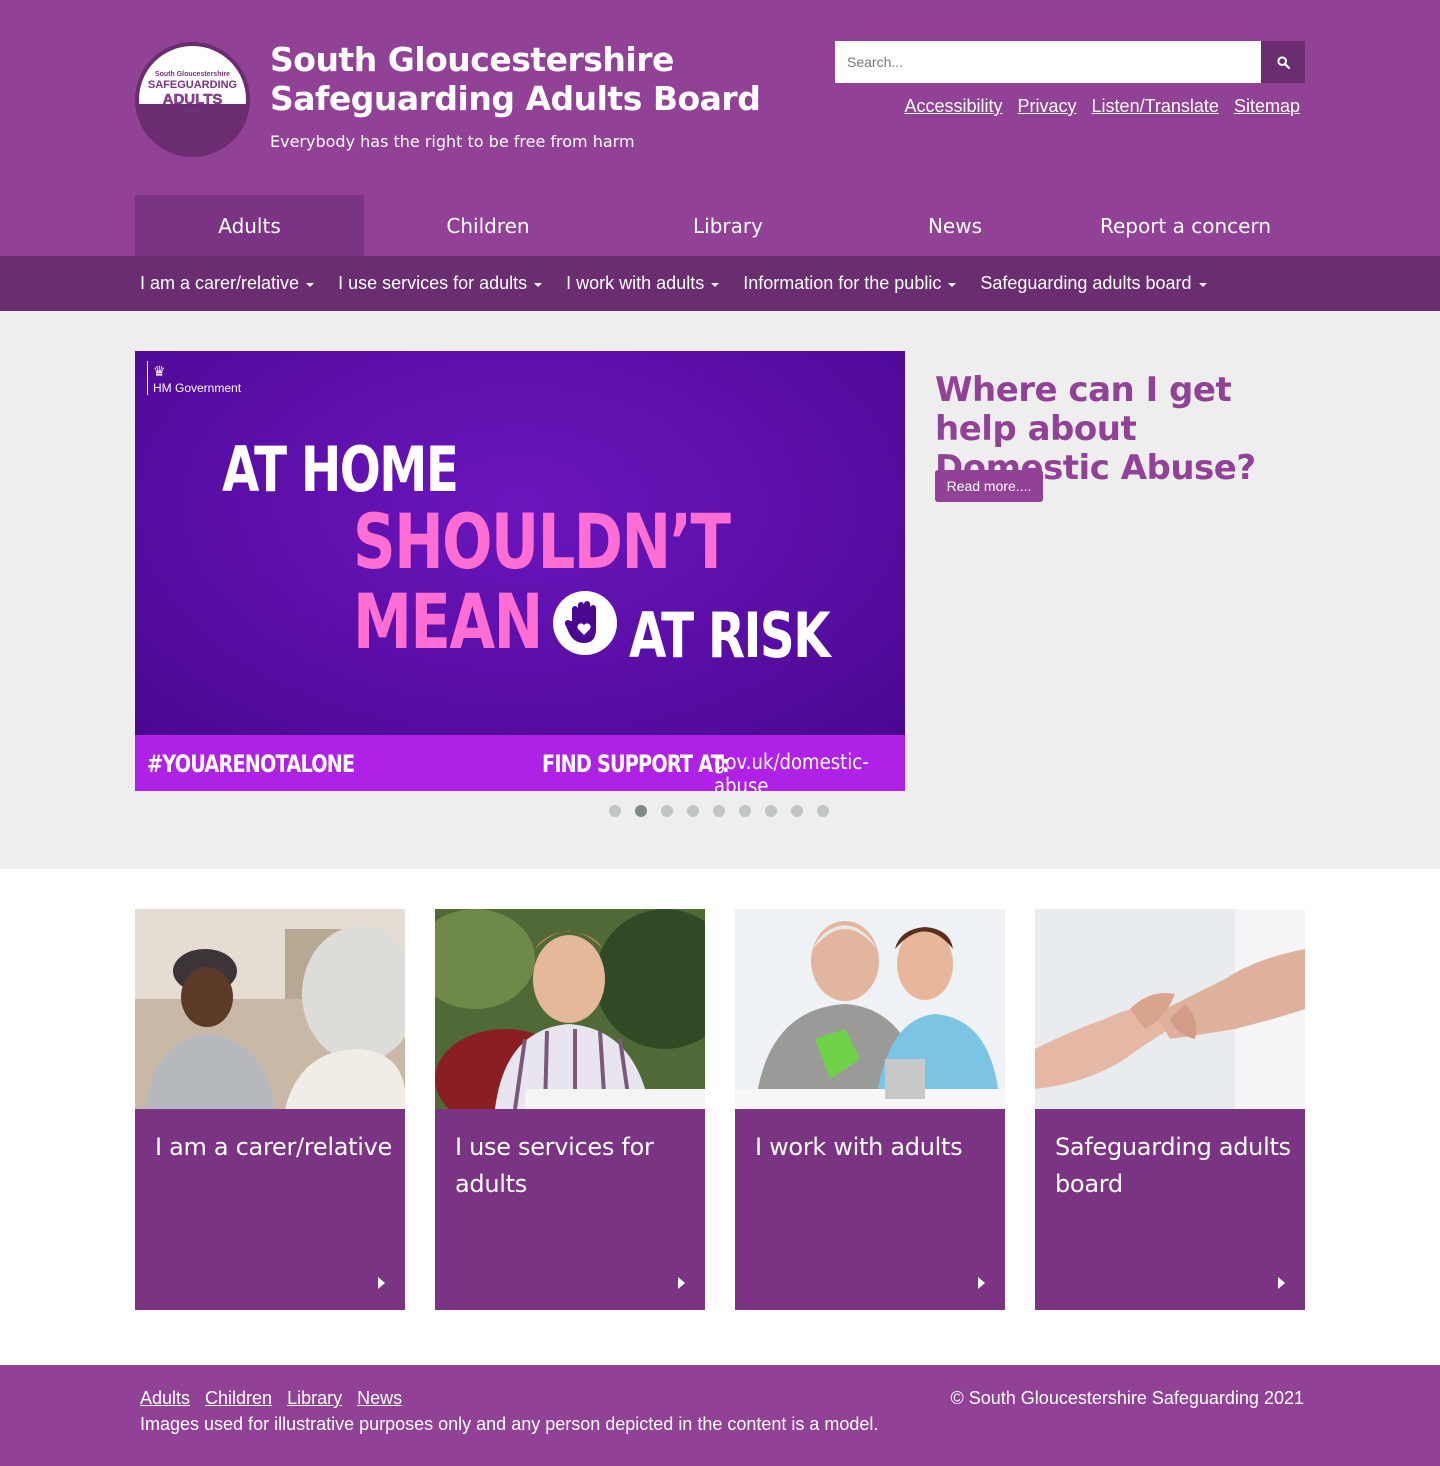 Image resolution: width=1440 pixels, height=1466 pixels. Describe the element at coordinates (197, 388) in the screenshot. I see `hm-government-label: HM Government` at that location.